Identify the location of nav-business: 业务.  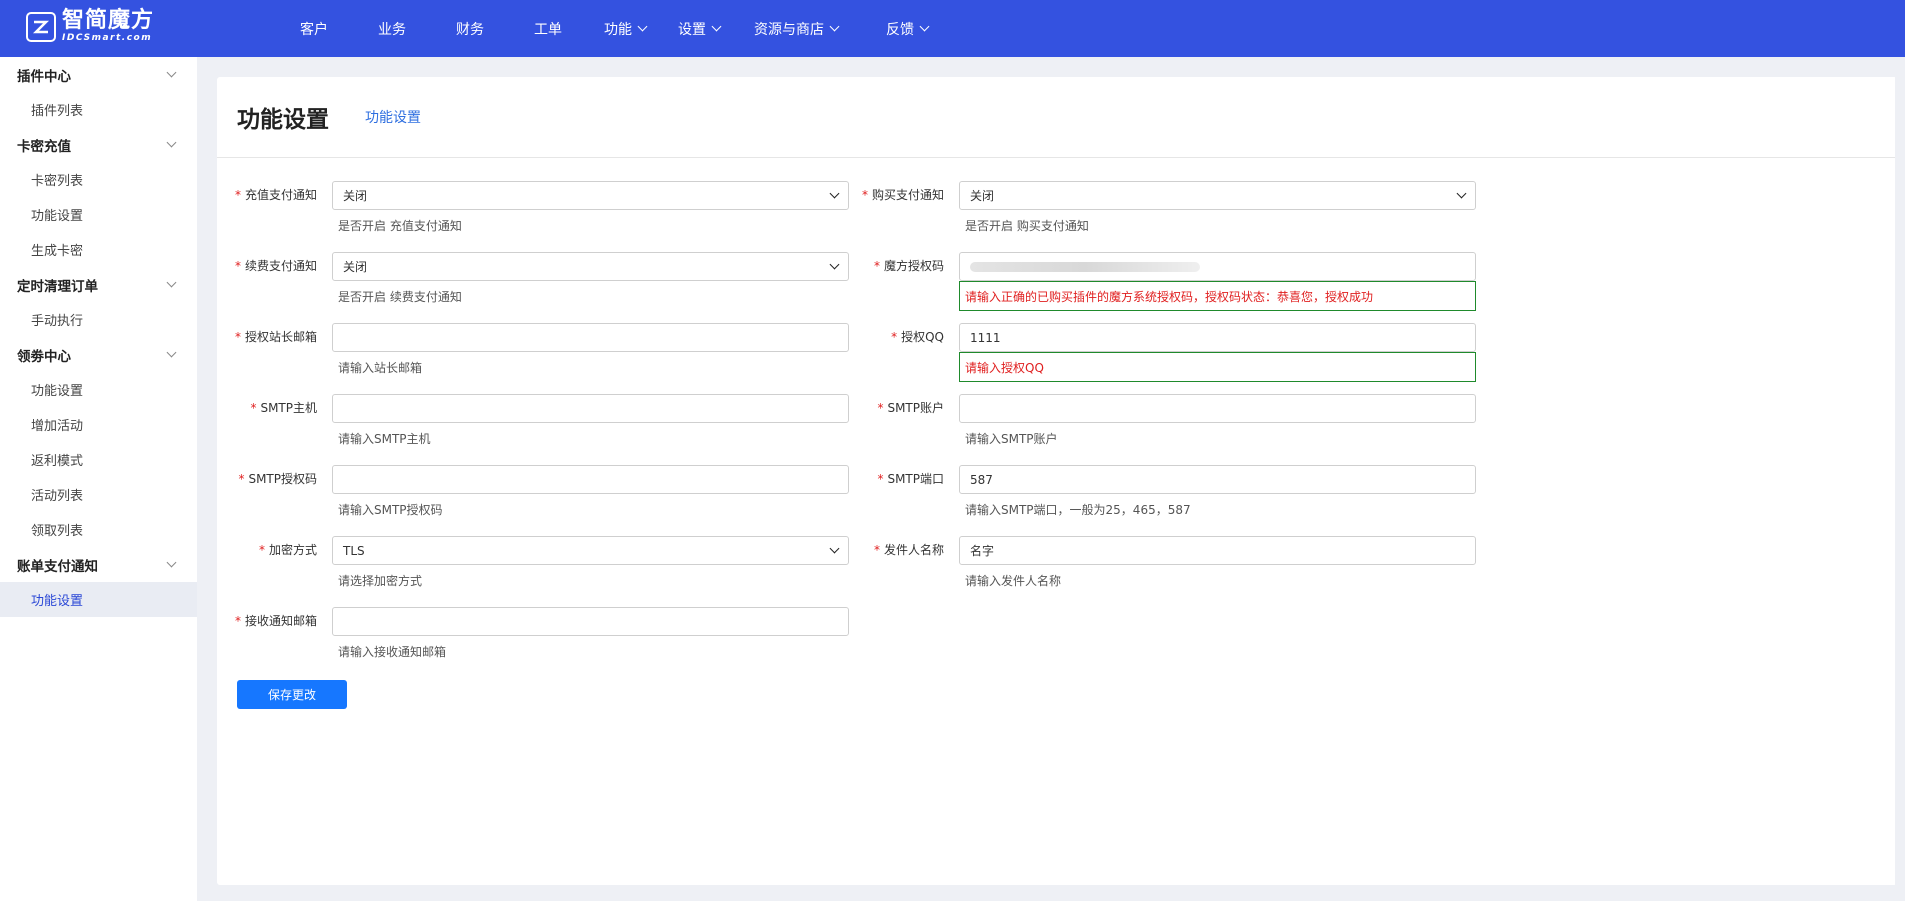
(417, 28).